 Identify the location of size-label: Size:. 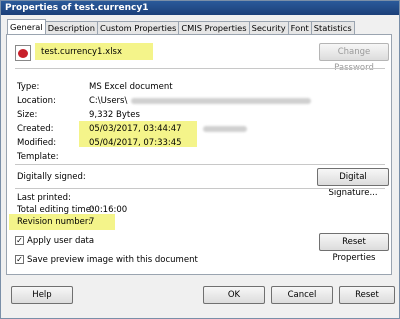
(27, 115).